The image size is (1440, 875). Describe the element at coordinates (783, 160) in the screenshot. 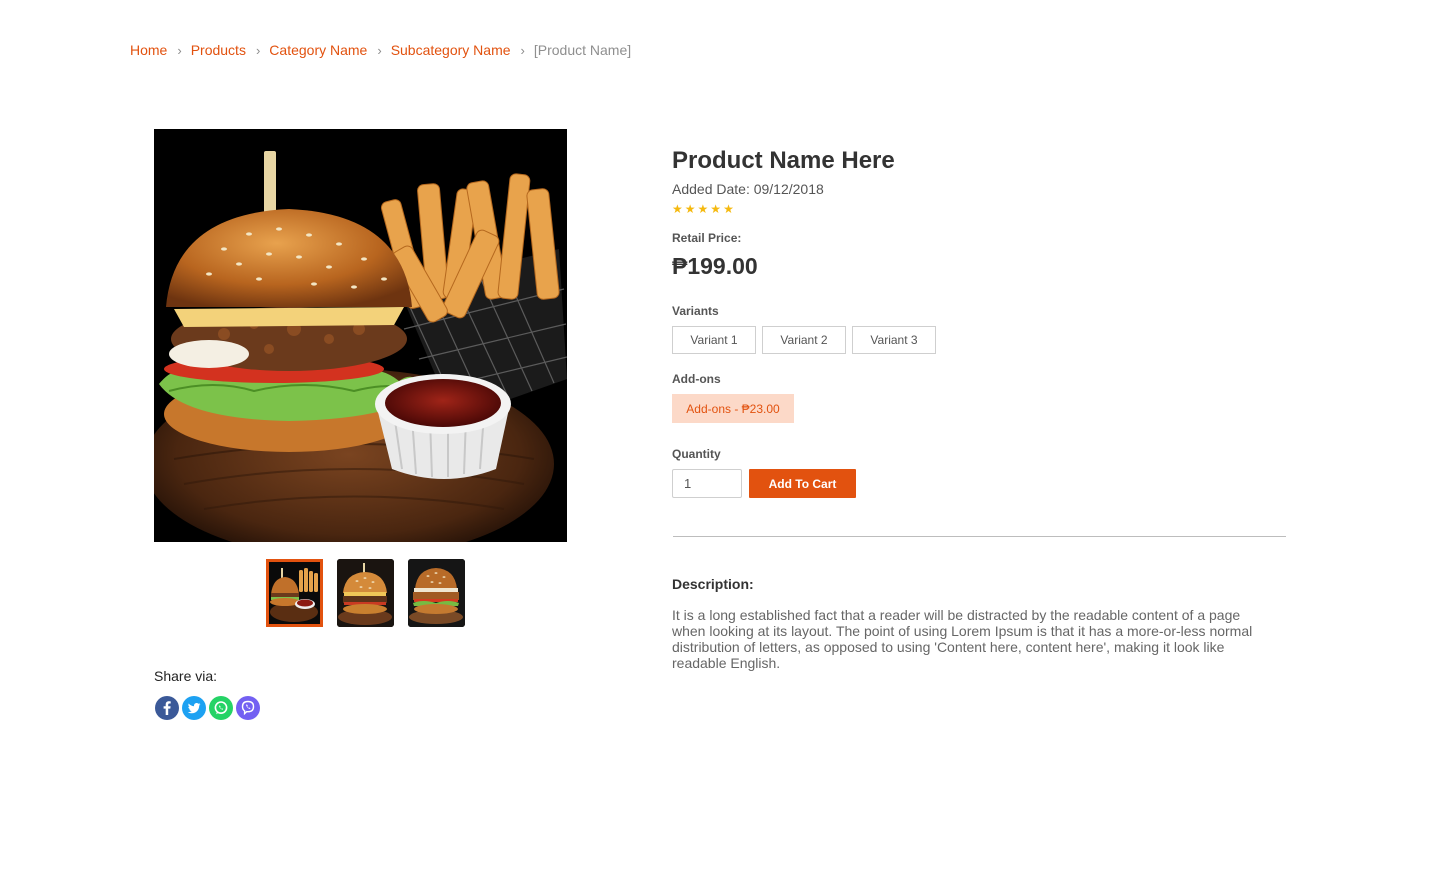

I see `product-title: Product Name Here` at that location.